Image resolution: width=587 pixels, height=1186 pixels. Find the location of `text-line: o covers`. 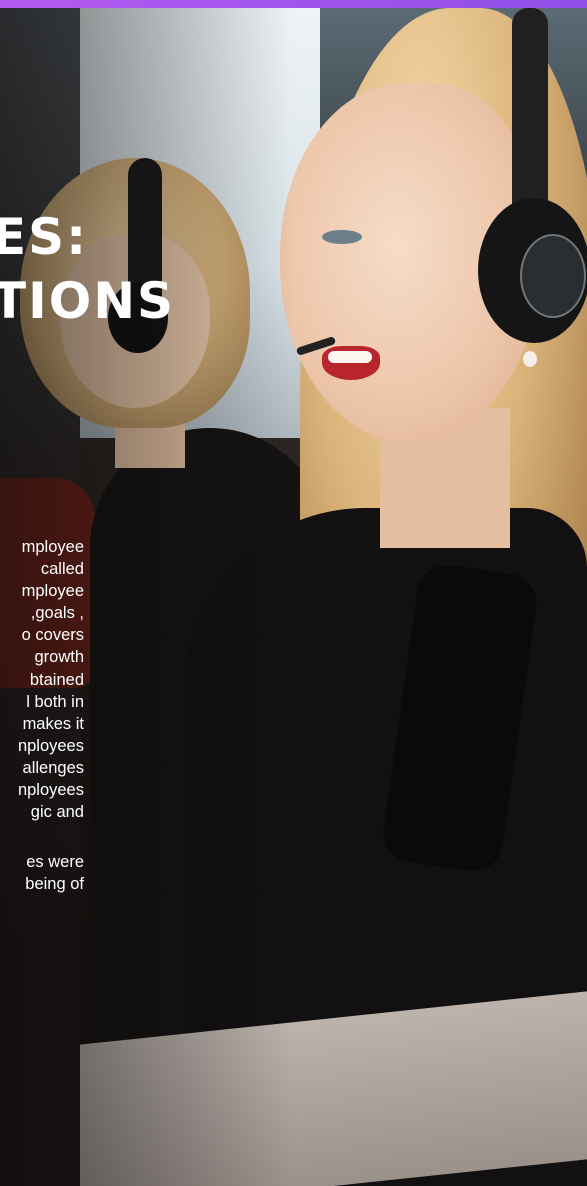

text-line: o covers is located at coordinates (52, 635).